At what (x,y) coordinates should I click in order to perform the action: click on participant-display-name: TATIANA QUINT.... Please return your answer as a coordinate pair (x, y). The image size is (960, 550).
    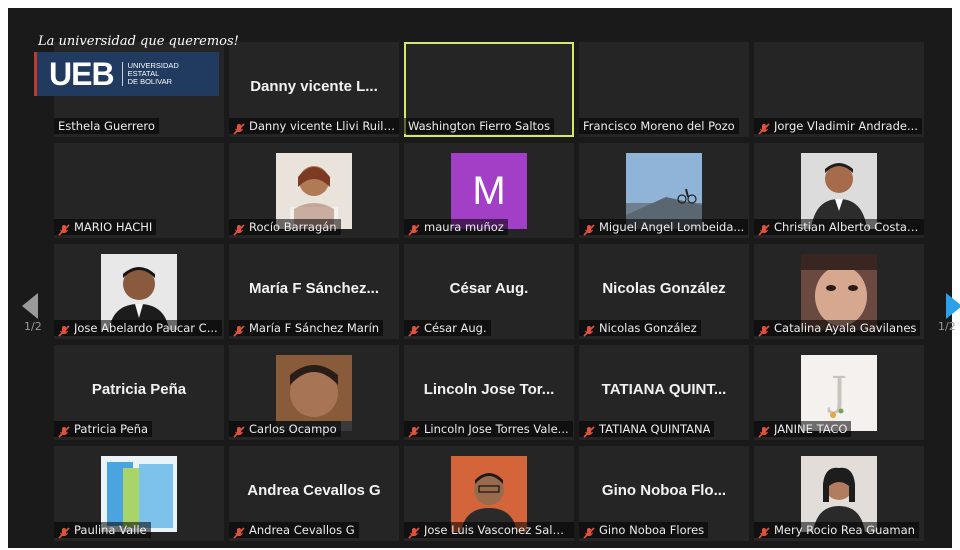
    Looking at the image, I should click on (664, 389).